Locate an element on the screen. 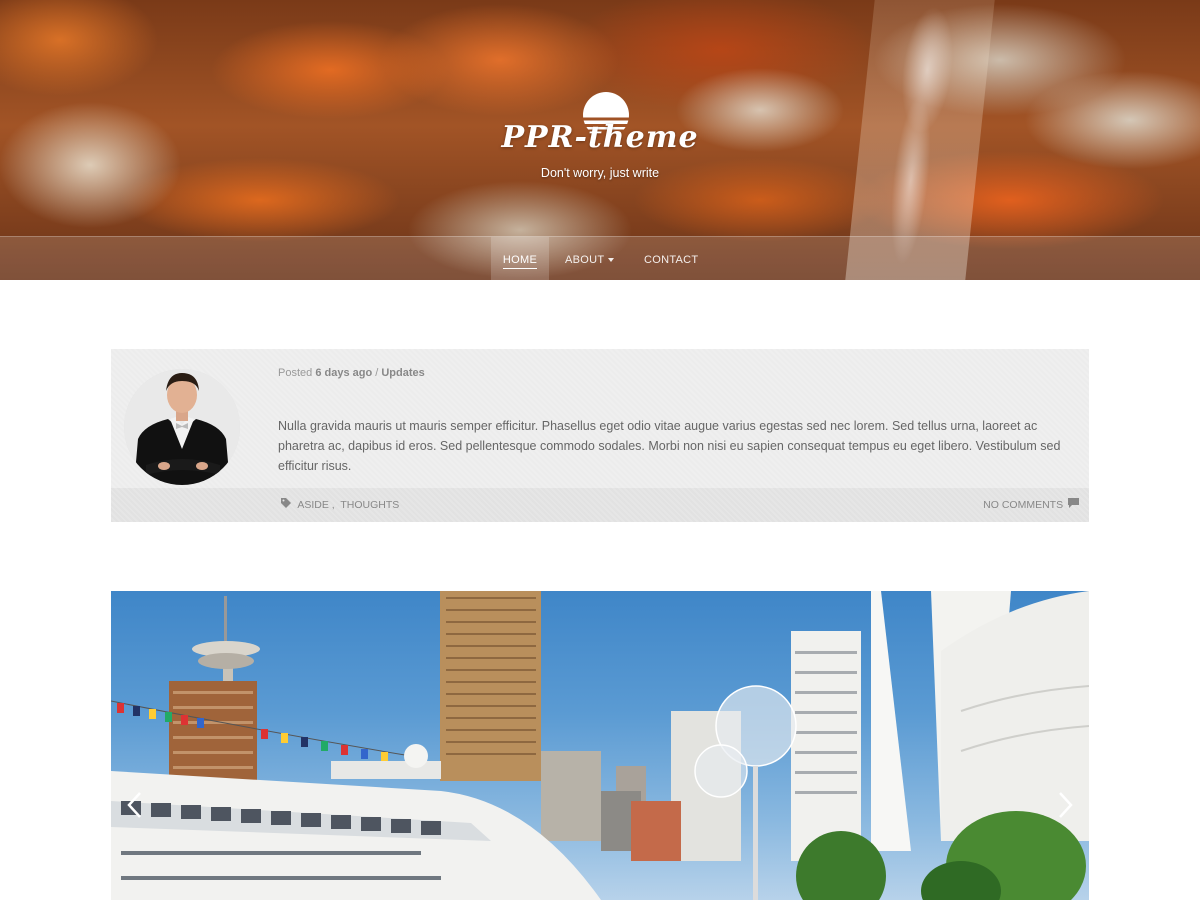  nav-item-about: ABOUT is located at coordinates (590, 258).